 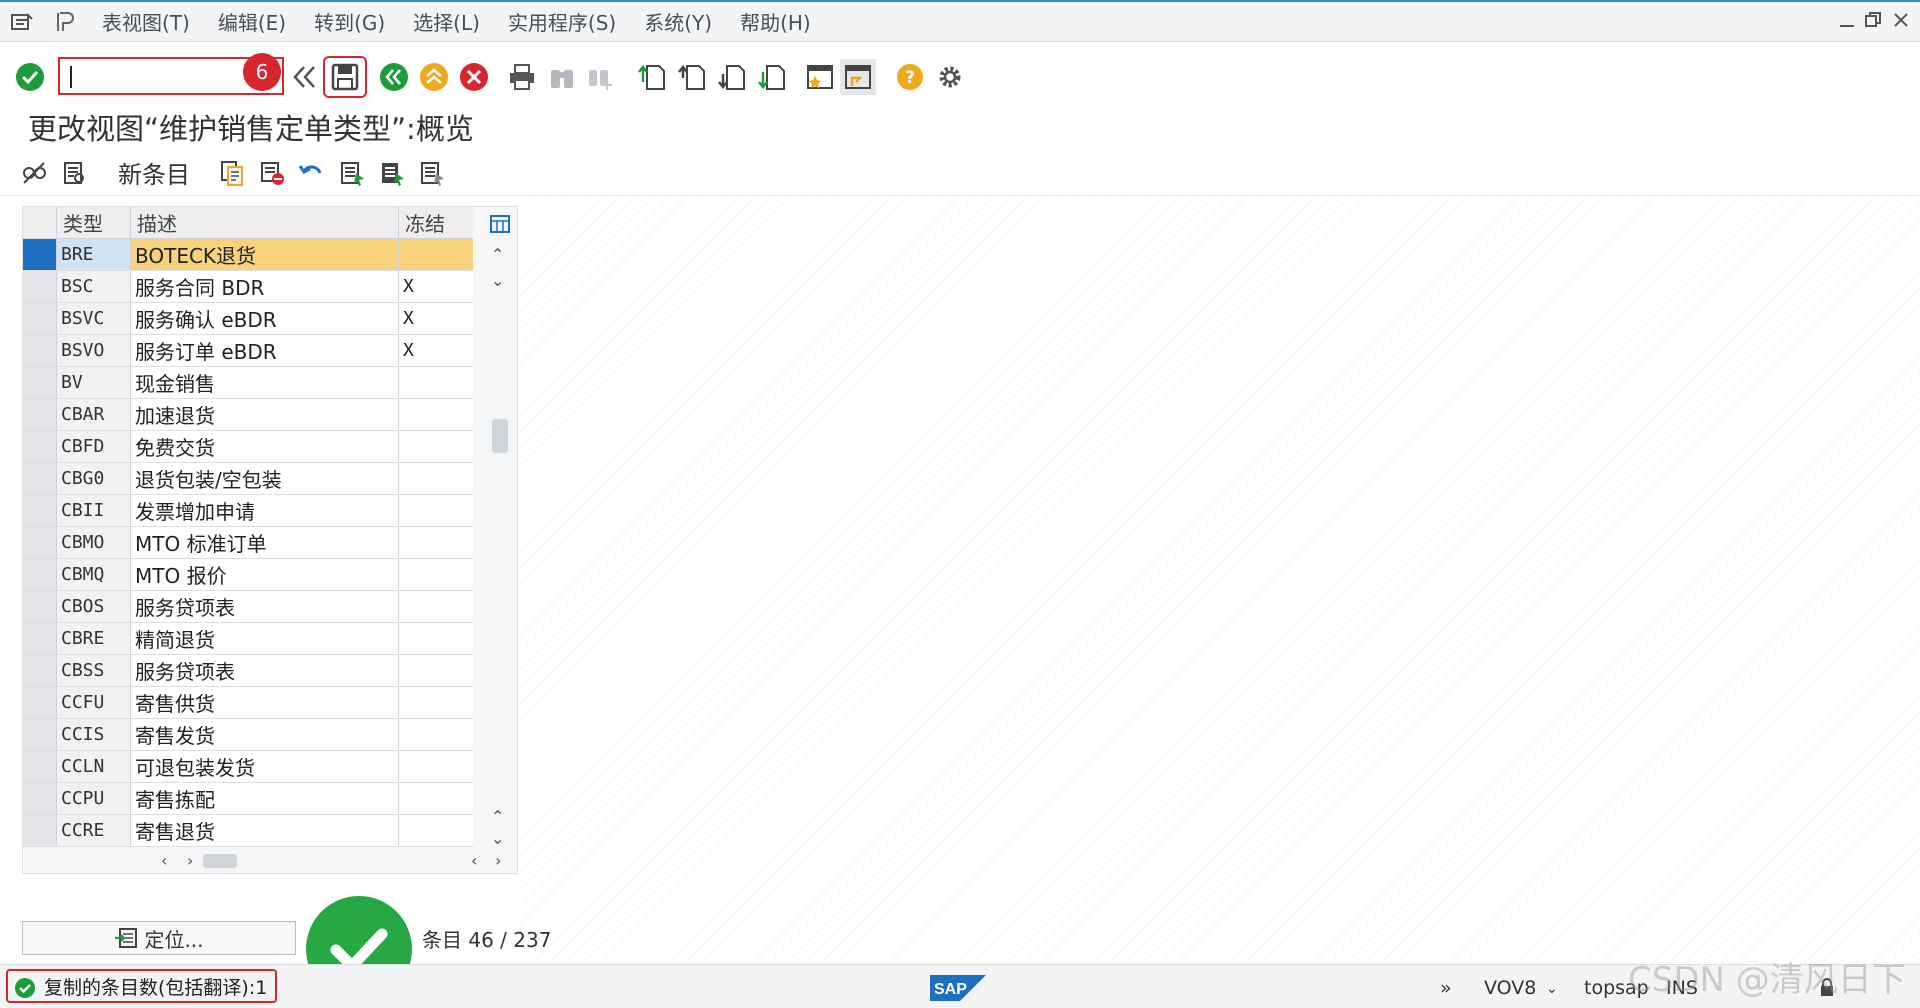 What do you see at coordinates (434, 77) in the screenshot?
I see `exit-icon` at bounding box center [434, 77].